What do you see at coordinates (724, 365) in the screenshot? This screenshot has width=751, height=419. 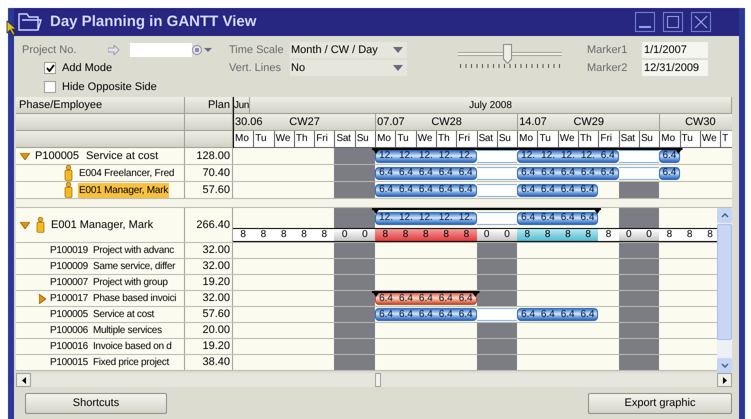 I see `scroll-down-icon` at bounding box center [724, 365].